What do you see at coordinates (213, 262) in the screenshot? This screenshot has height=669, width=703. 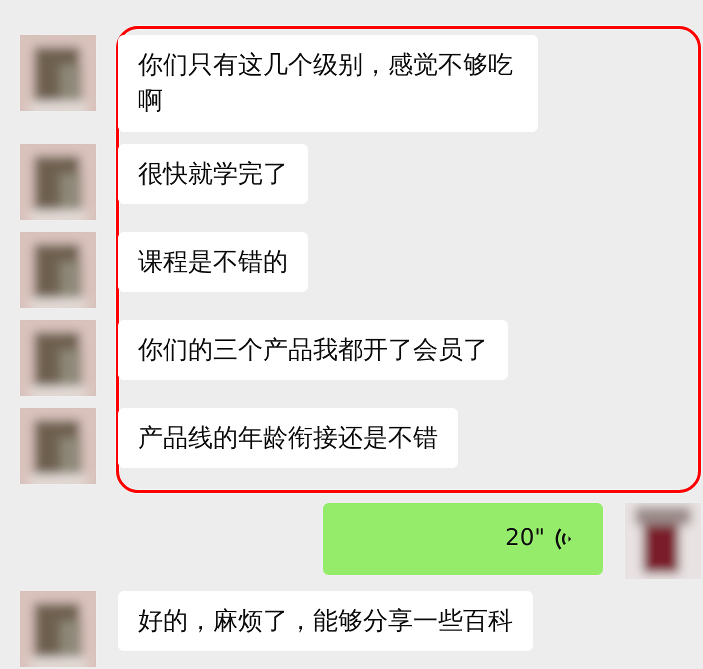 I see `message-bubble: 课程是不错的` at bounding box center [213, 262].